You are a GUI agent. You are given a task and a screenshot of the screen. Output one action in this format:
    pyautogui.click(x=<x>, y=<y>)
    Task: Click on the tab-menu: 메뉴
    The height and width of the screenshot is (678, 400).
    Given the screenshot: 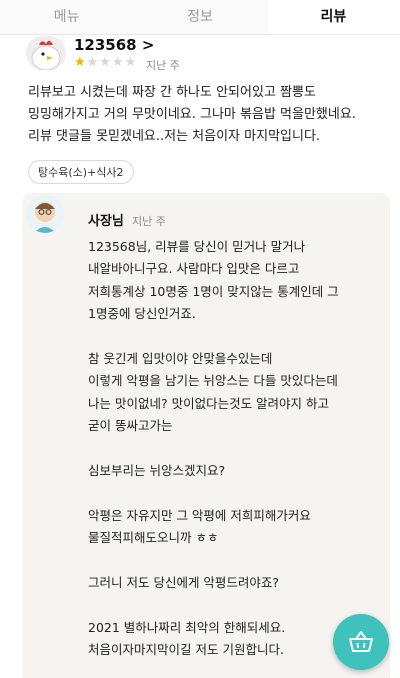 What is the action you would take?
    pyautogui.click(x=67, y=17)
    